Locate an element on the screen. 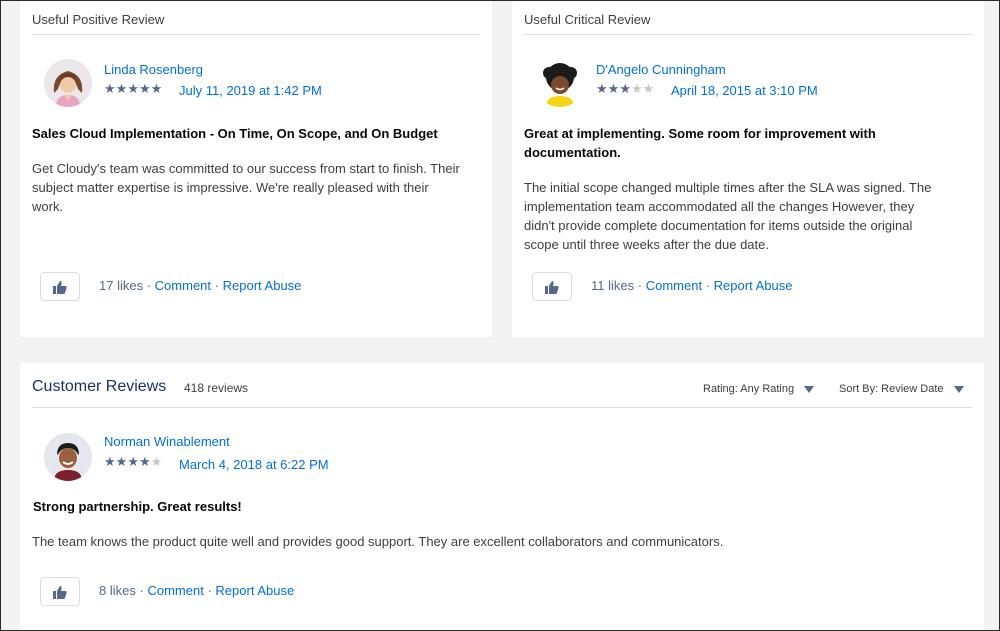 The image size is (1000, 631). customer-report-abuse-link: Report Abuse is located at coordinates (254, 590).